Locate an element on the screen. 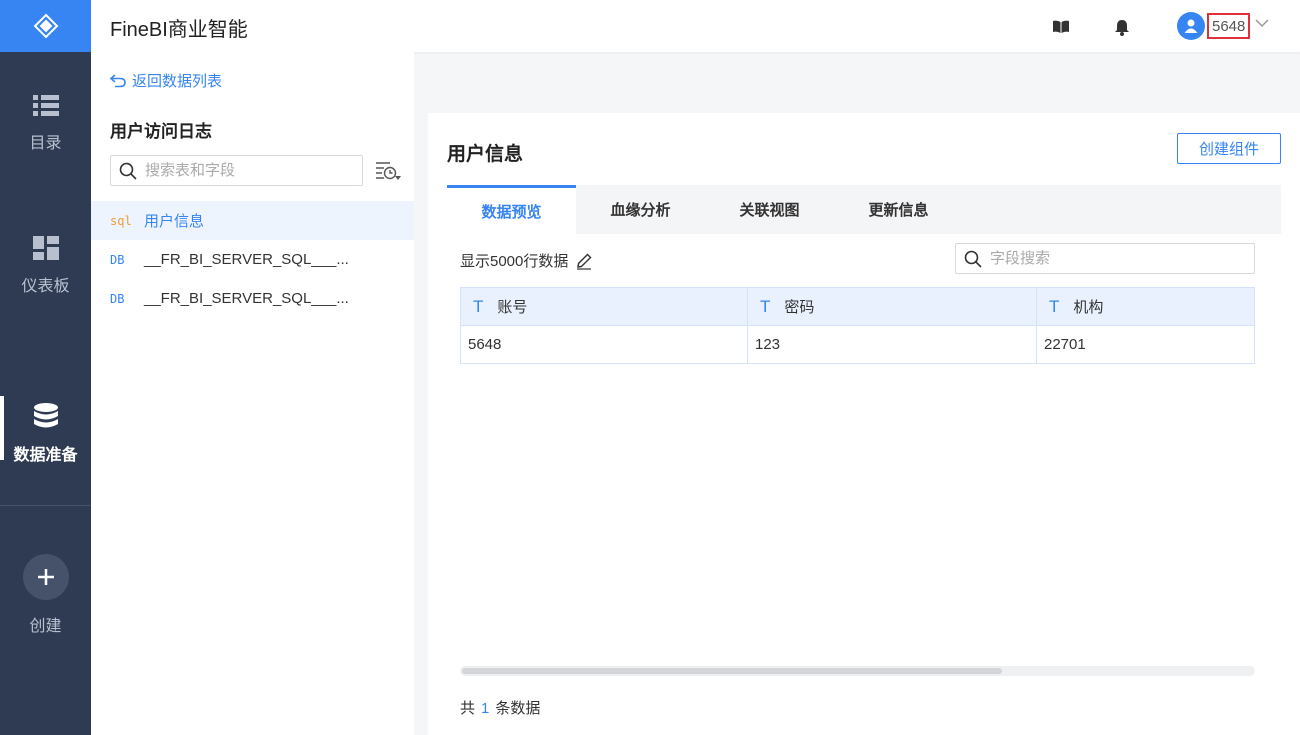  column-header-label: 密码 is located at coordinates (799, 307).